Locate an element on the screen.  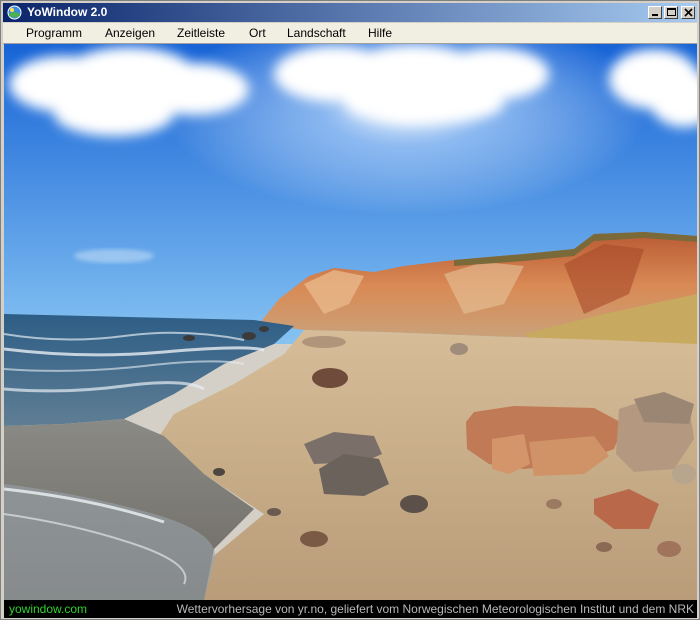
close-icon is located at coordinates (688, 12).